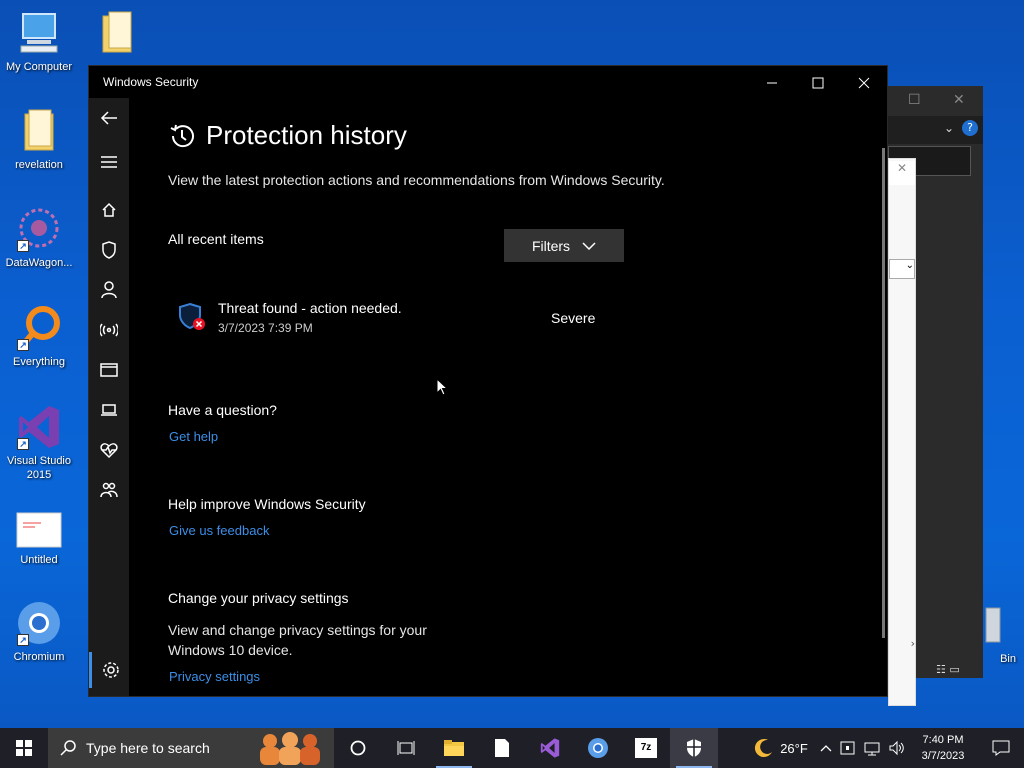 This screenshot has width=1024, height=768. What do you see at coordinates (39, 229) in the screenshot?
I see `datawagon-icon: ↗` at bounding box center [39, 229].